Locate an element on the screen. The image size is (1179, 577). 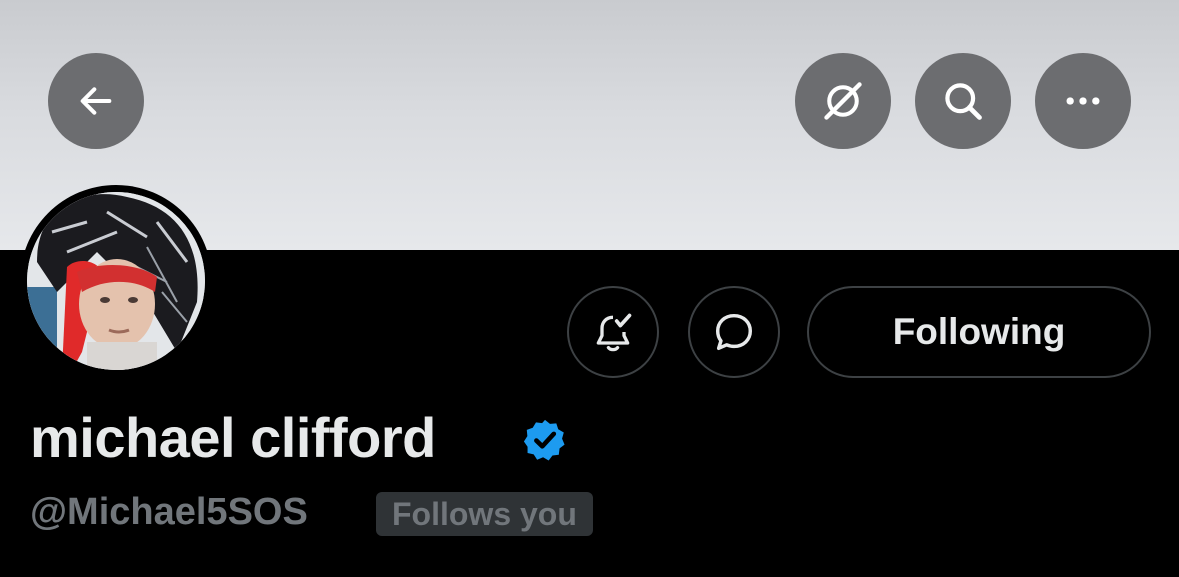
verified-badge-icon is located at coordinates (544, 440).